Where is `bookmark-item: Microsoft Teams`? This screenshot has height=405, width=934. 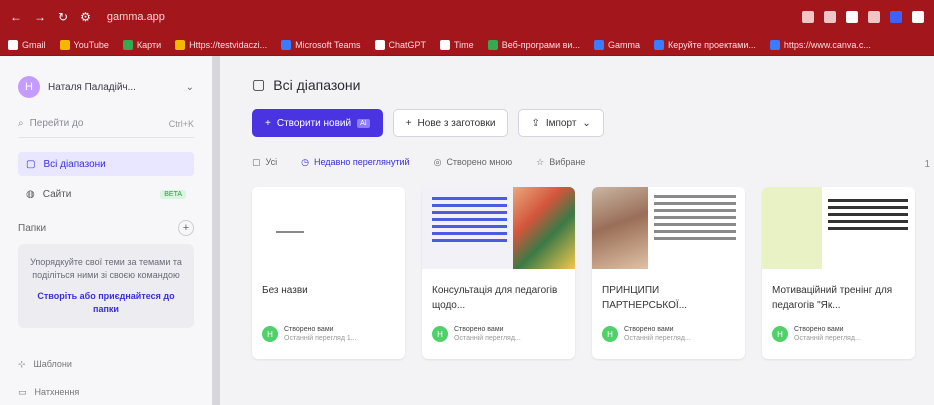 bookmark-item: Microsoft Teams is located at coordinates (321, 44).